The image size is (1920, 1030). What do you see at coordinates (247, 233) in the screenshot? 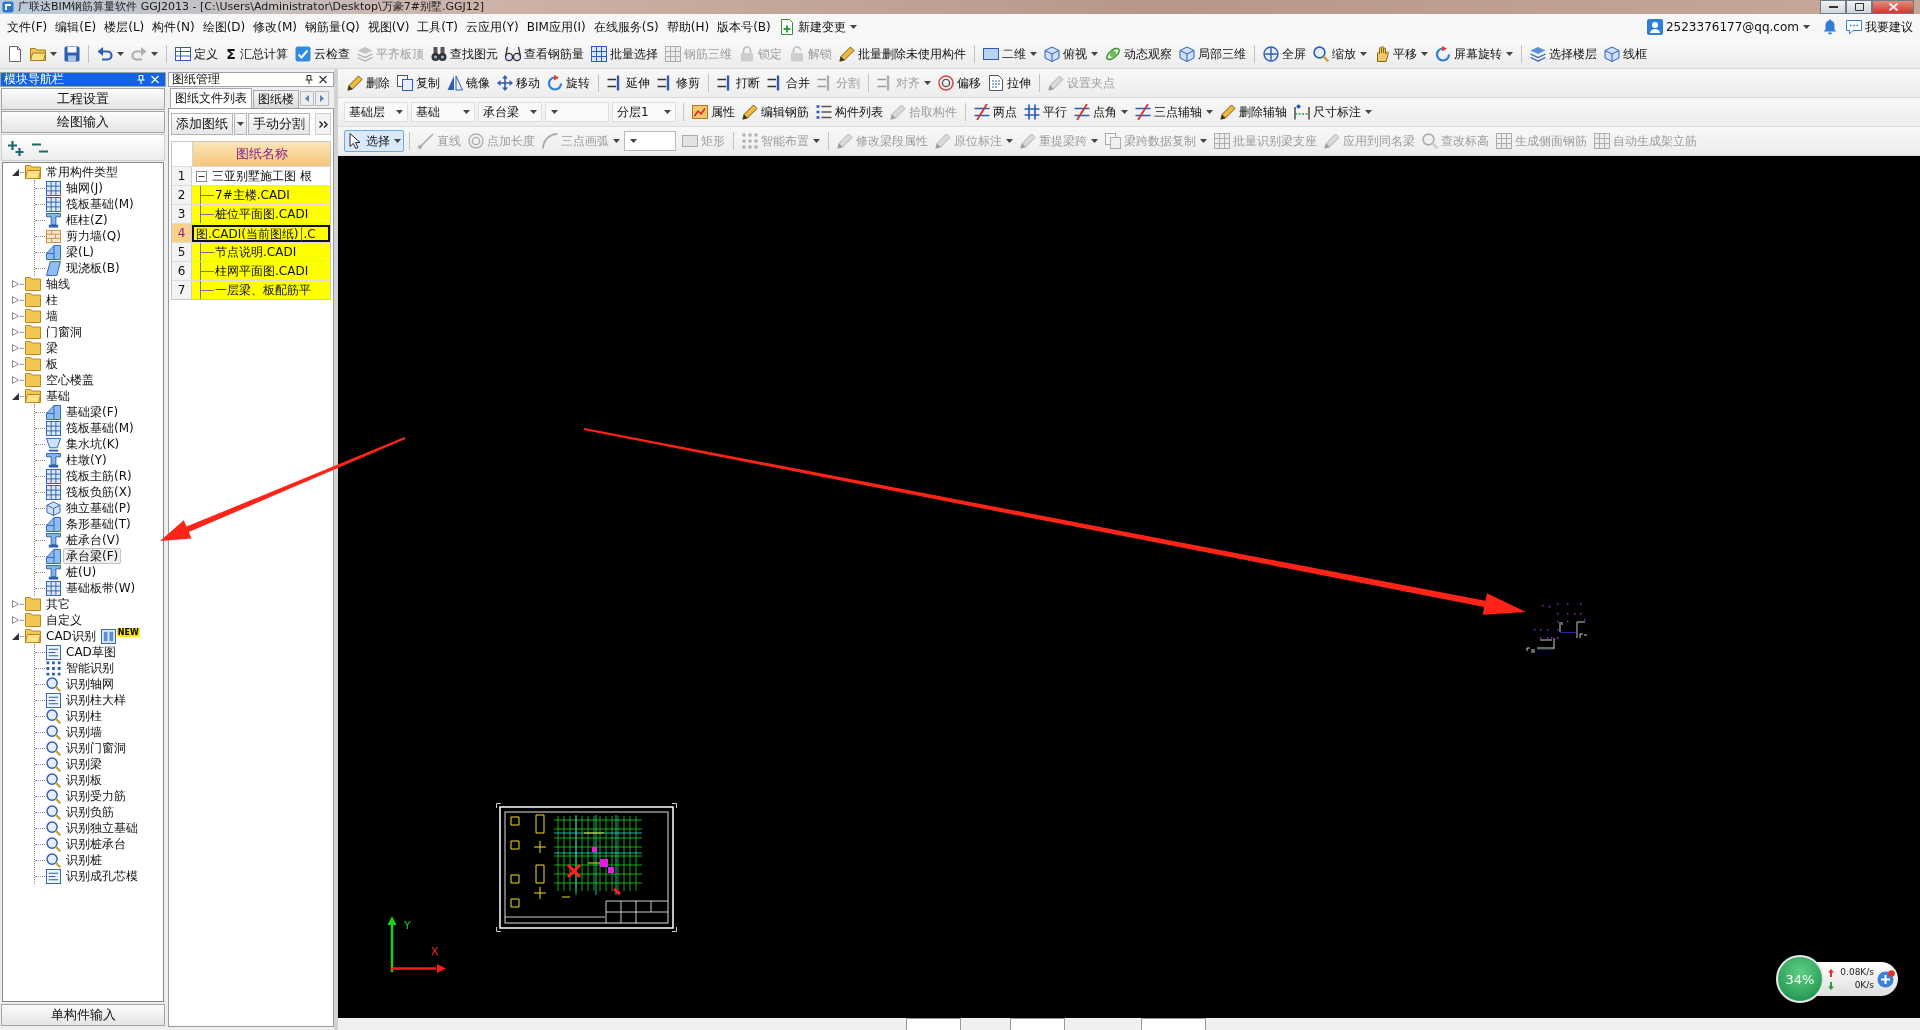
I see `name-input-field: 图.CADI(当前图纸)` at bounding box center [247, 233].